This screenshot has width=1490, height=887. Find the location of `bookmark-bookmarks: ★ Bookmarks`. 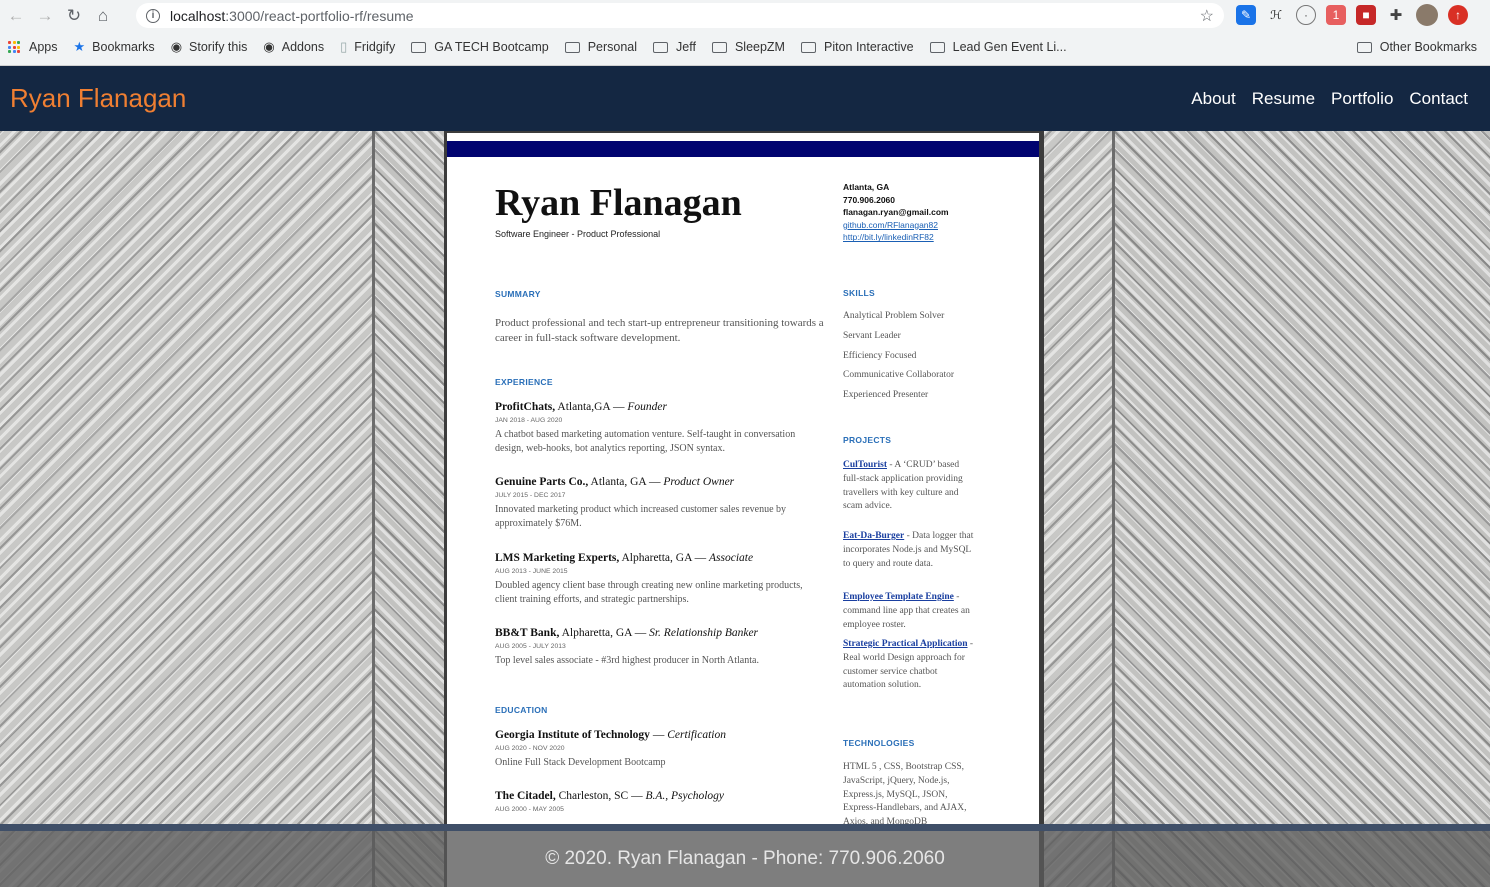

bookmark-bookmarks: ★ Bookmarks is located at coordinates (114, 47).